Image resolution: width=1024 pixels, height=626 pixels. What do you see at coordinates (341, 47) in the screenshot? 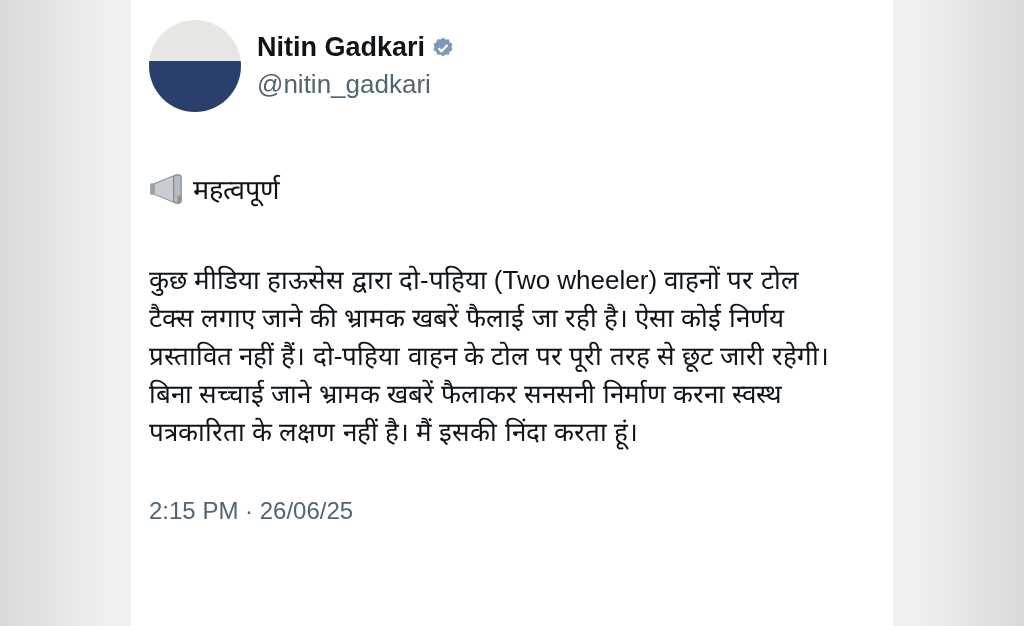
I see `author-name: Nitin Gadkari` at bounding box center [341, 47].